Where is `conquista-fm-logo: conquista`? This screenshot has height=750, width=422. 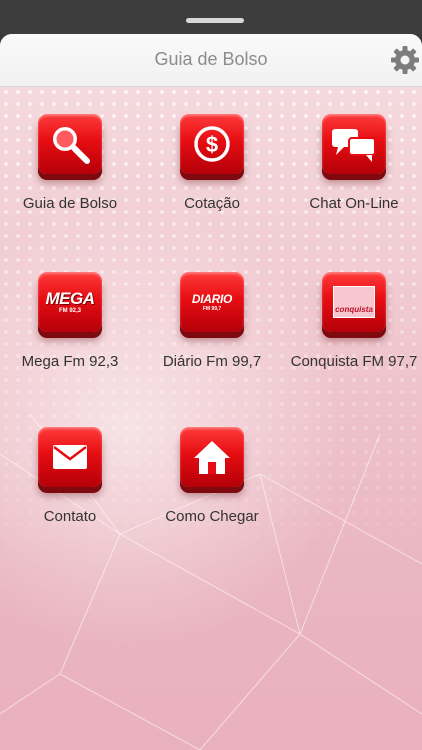 conquista-fm-logo: conquista is located at coordinates (354, 302).